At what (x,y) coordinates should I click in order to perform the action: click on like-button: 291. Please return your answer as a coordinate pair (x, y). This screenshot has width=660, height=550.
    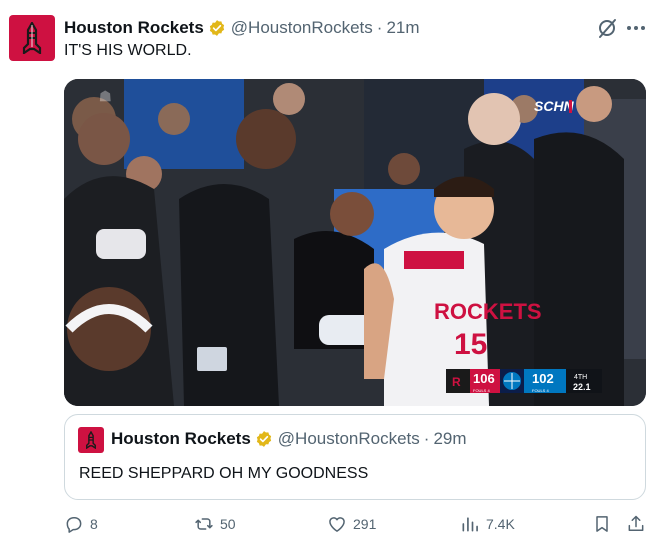
    Looking at the image, I should click on (351, 524).